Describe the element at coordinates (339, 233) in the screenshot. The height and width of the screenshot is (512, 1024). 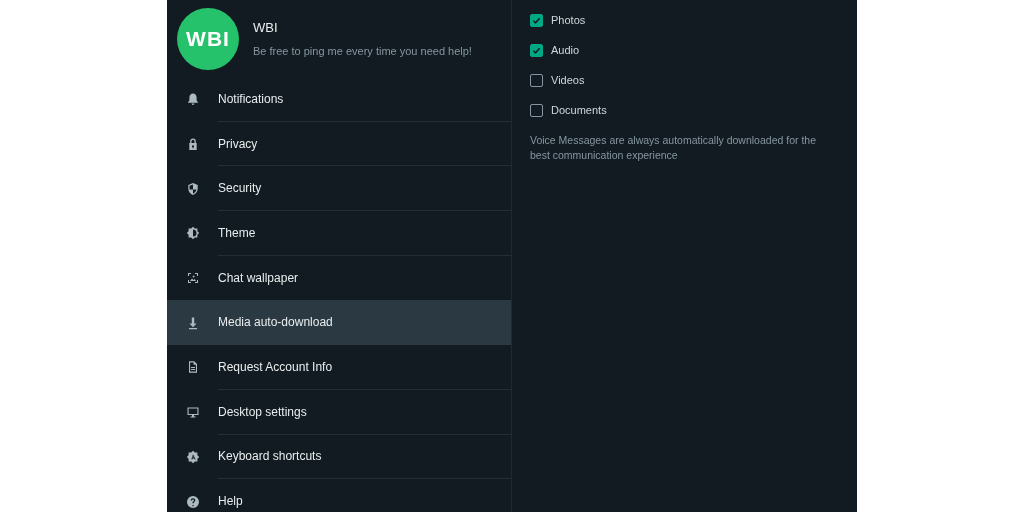
I see `menu-item: Theme` at that location.